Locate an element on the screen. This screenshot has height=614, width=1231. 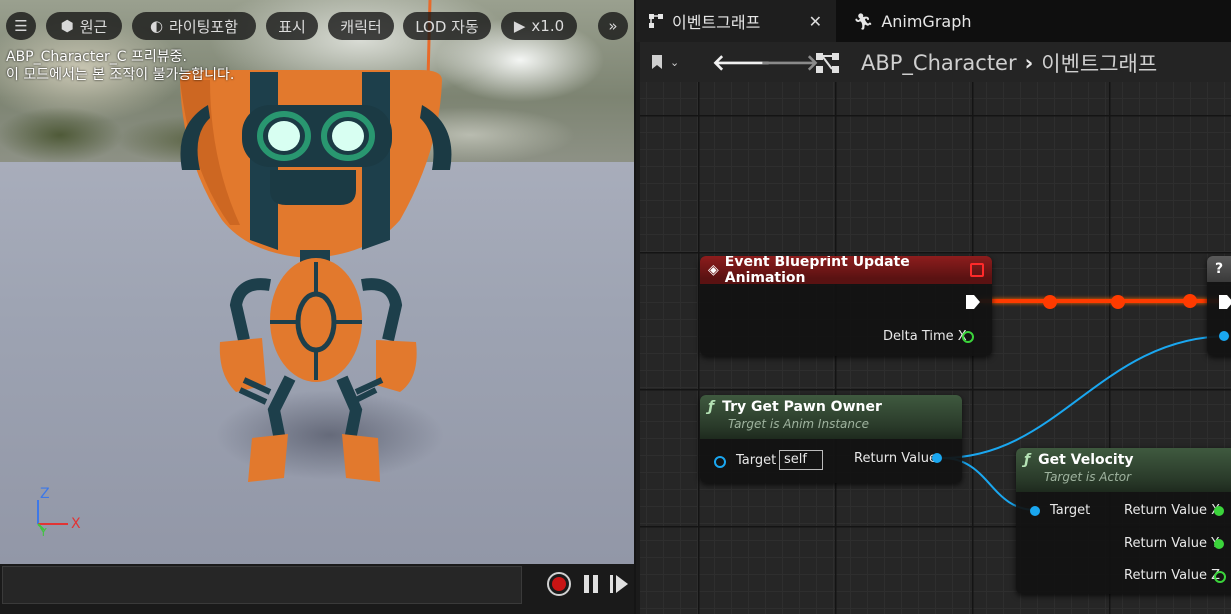
playback-speed-button: ▶ x1.0 is located at coordinates (539, 26).